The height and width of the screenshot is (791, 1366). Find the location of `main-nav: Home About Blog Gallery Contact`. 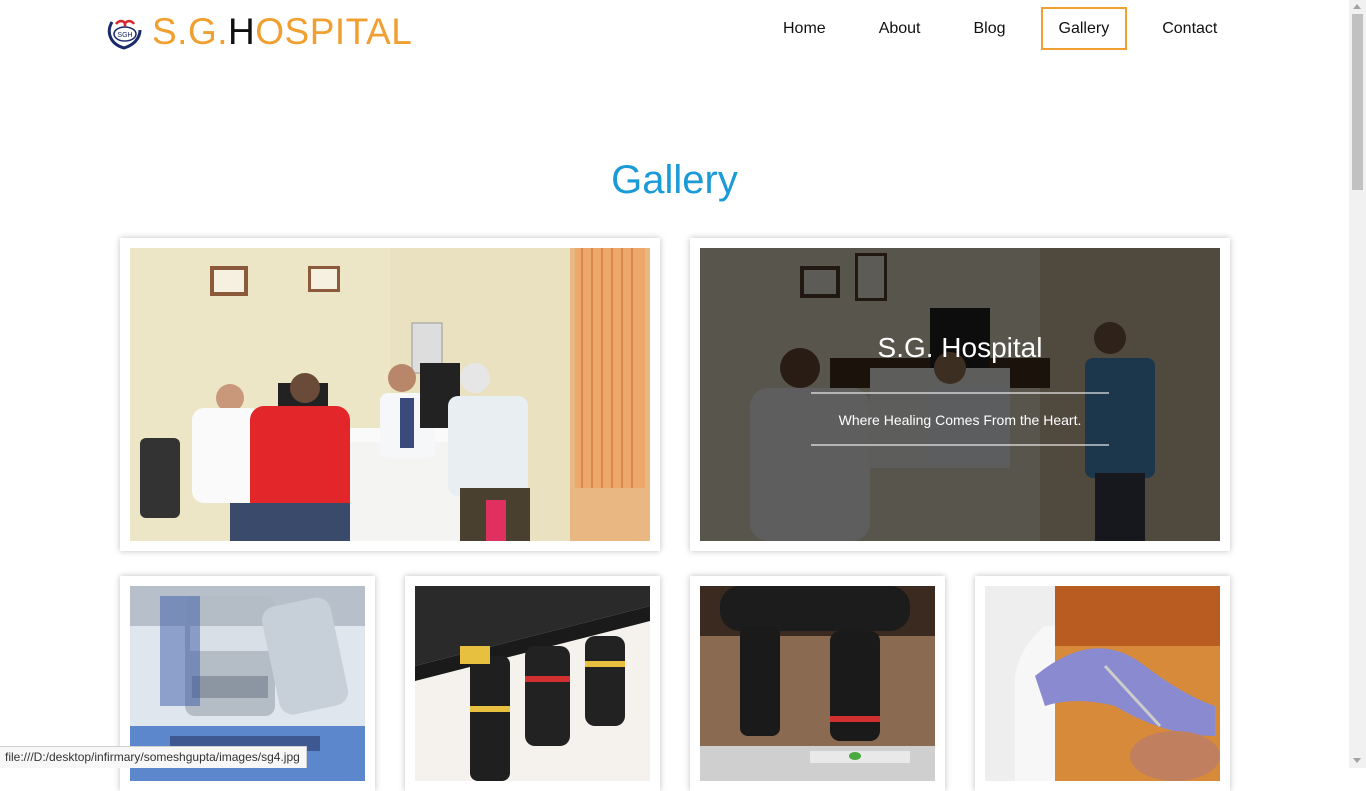

main-nav: Home About Blog Gallery Contact is located at coordinates (1008, 28).